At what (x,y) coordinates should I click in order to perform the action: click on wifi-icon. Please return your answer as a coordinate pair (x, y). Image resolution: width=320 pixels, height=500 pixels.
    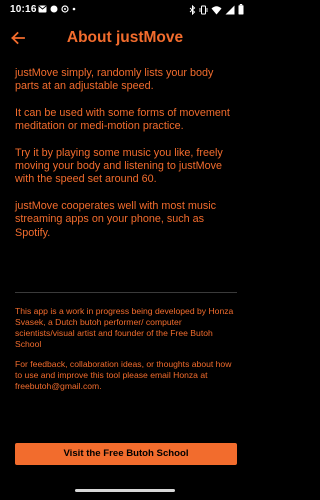
    Looking at the image, I should click on (216, 9).